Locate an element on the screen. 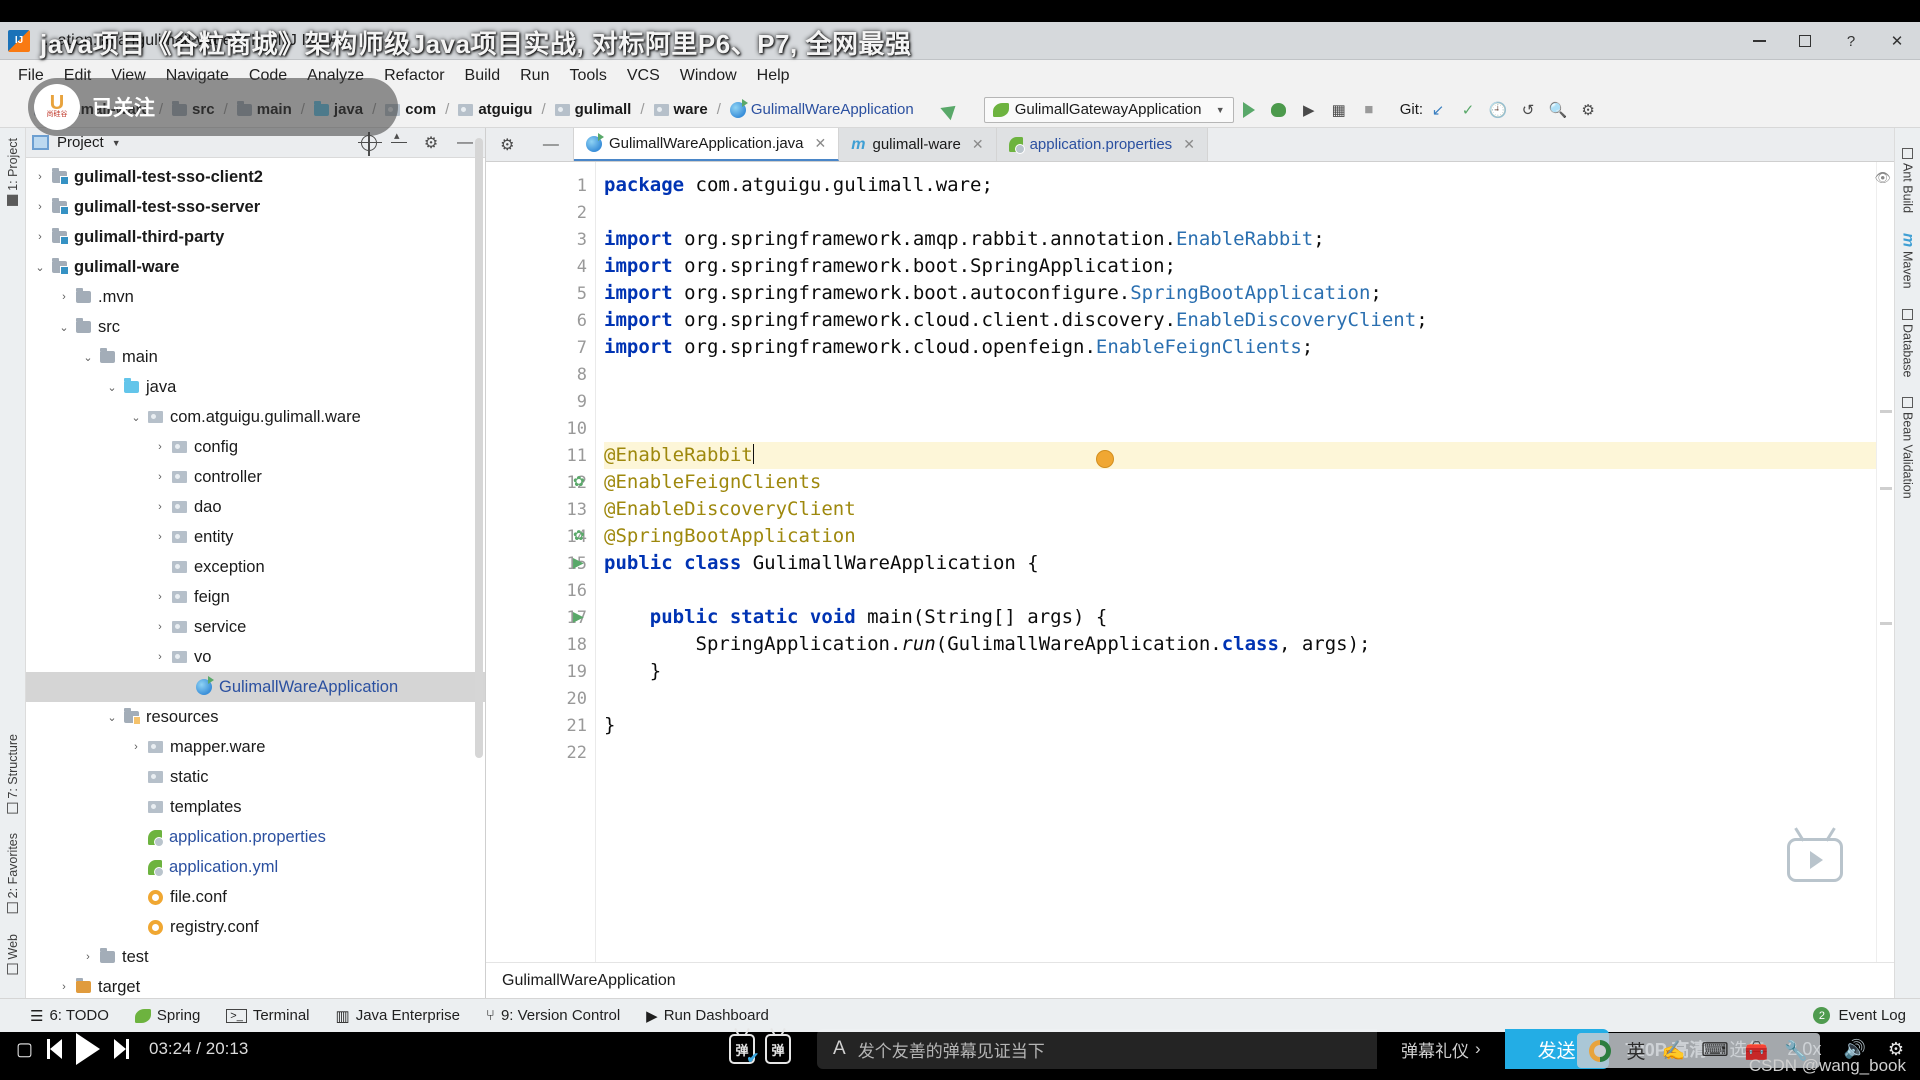  ime-language-label: 英 is located at coordinates (1636, 1050).